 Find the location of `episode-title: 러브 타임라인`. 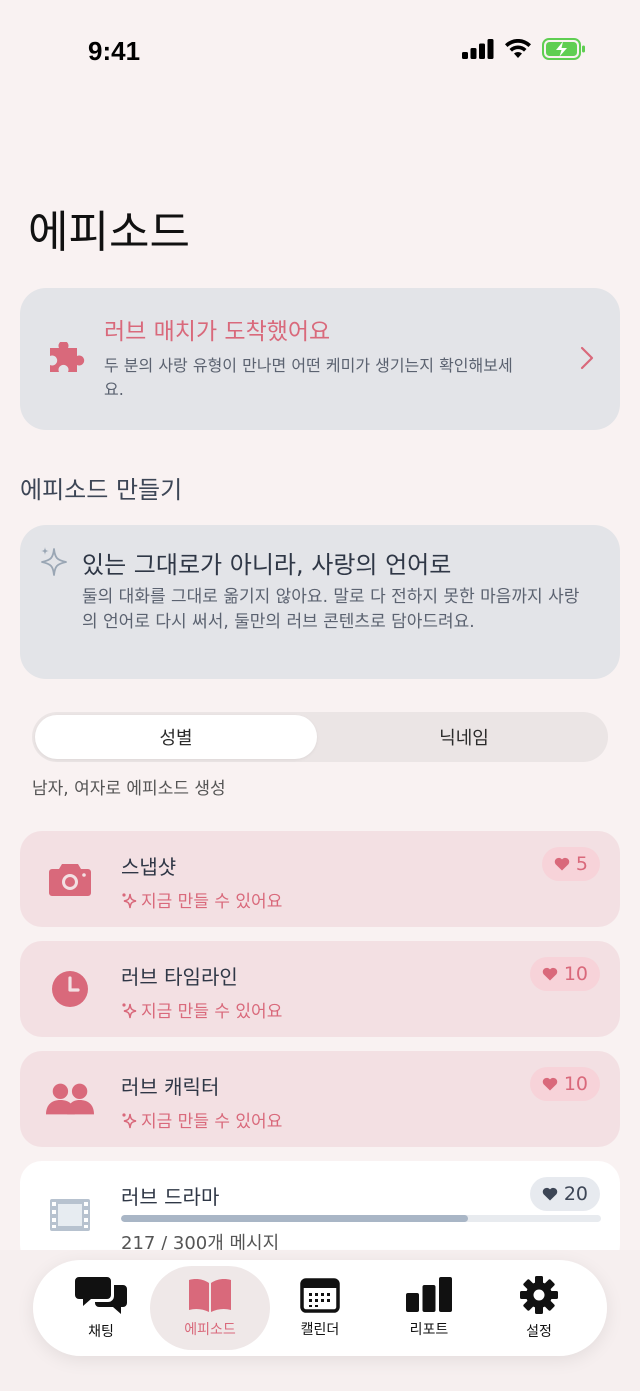

episode-title: 러브 타임라인 is located at coordinates (179, 977).